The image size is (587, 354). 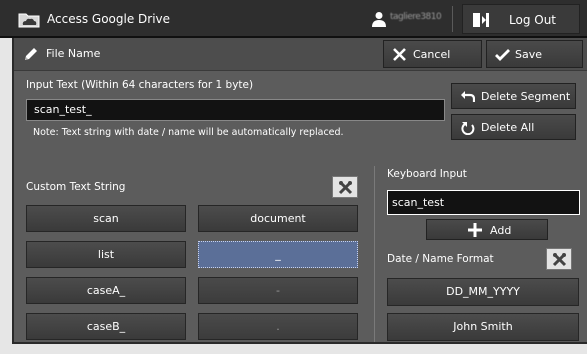 I want to click on user-icon, so click(x=379, y=19).